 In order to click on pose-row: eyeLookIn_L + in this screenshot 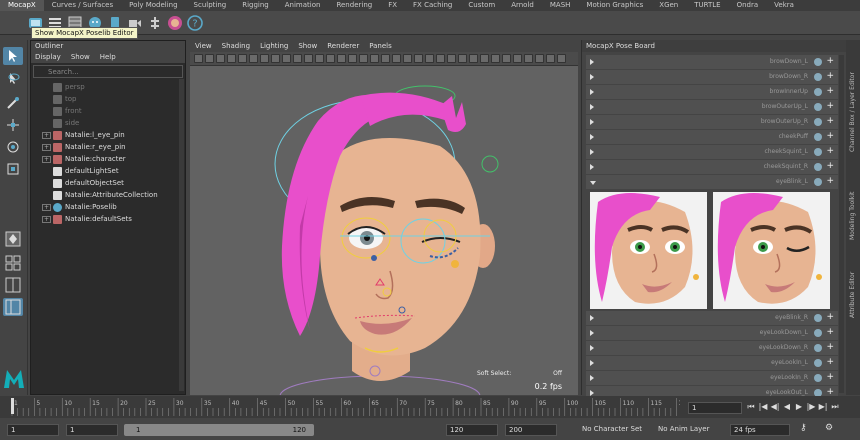, I will do `click(712, 363)`.